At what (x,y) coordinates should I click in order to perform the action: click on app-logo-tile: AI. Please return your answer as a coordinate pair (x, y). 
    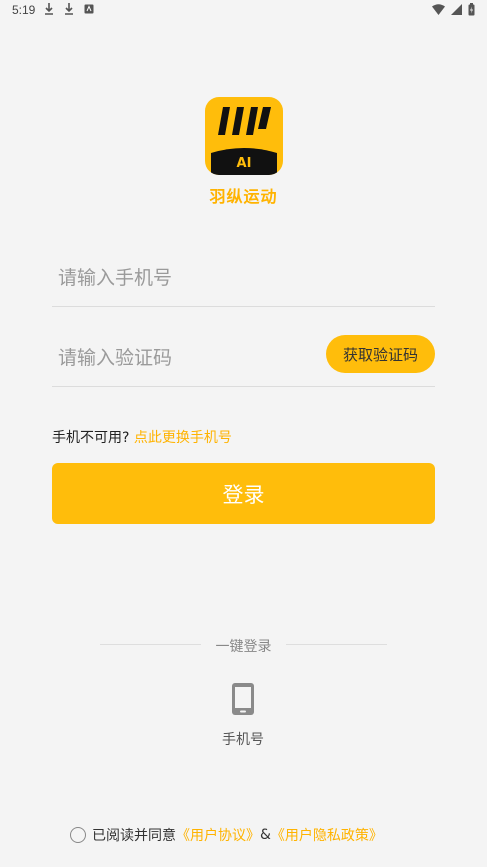
    Looking at the image, I should click on (244, 136).